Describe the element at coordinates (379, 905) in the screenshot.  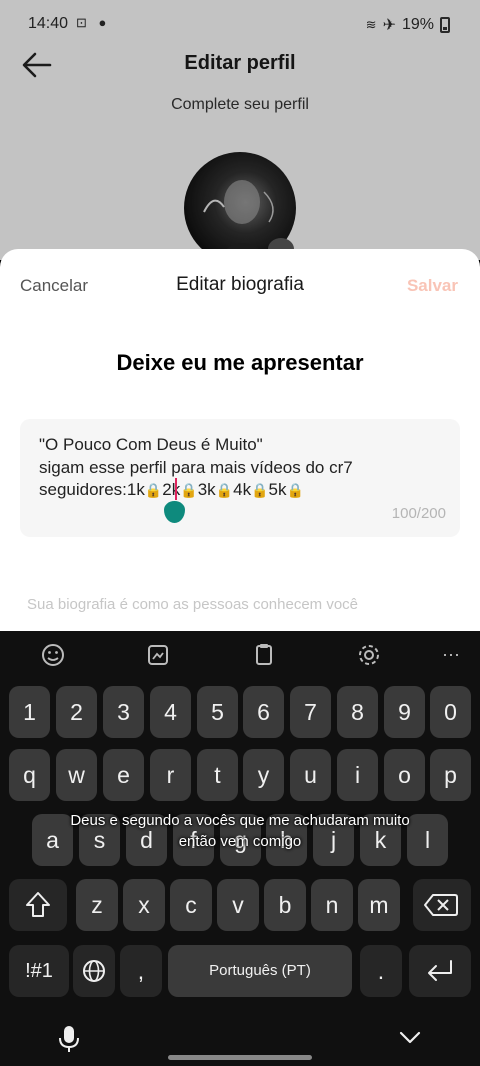
I see `key-m: m` at that location.